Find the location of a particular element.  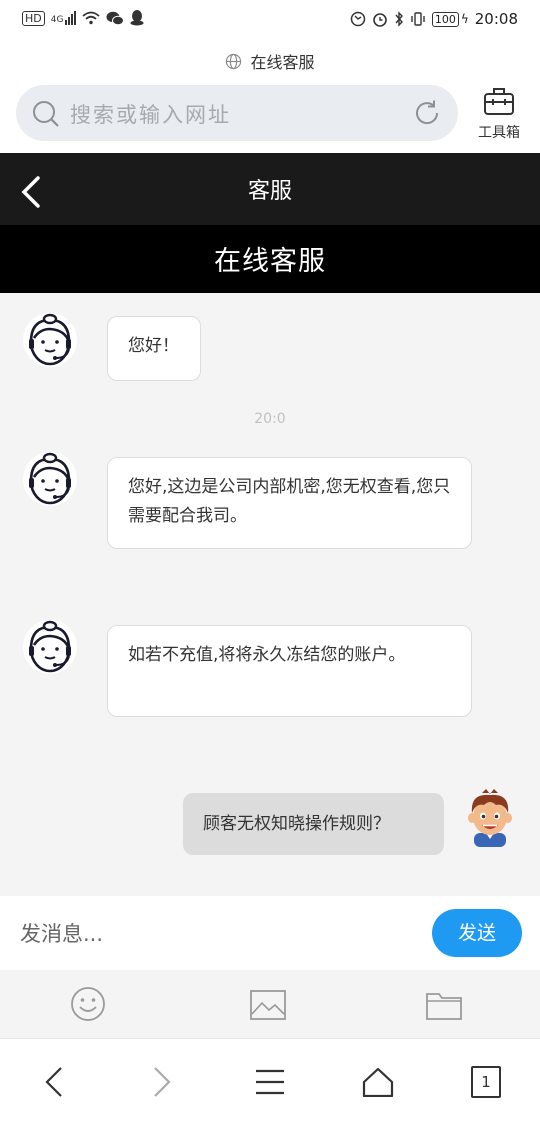

user-avatar is located at coordinates (490, 819).